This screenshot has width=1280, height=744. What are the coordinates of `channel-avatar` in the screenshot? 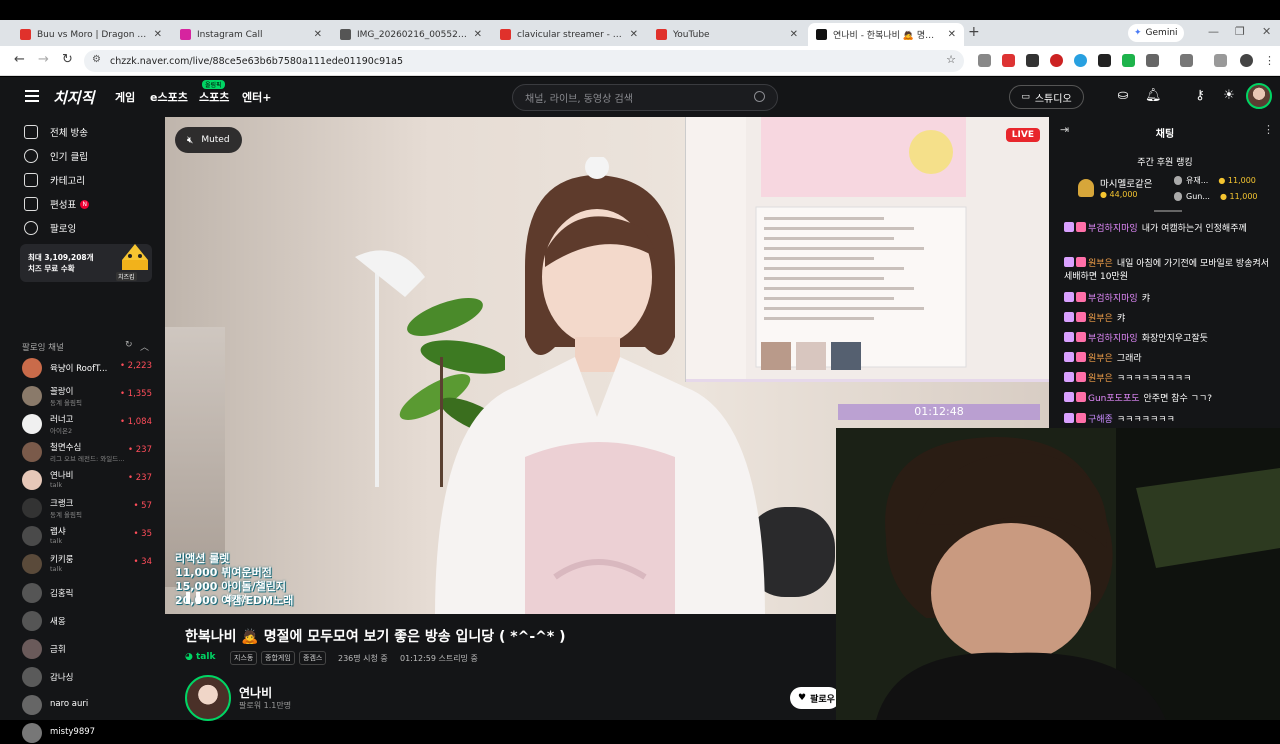 It's located at (208, 698).